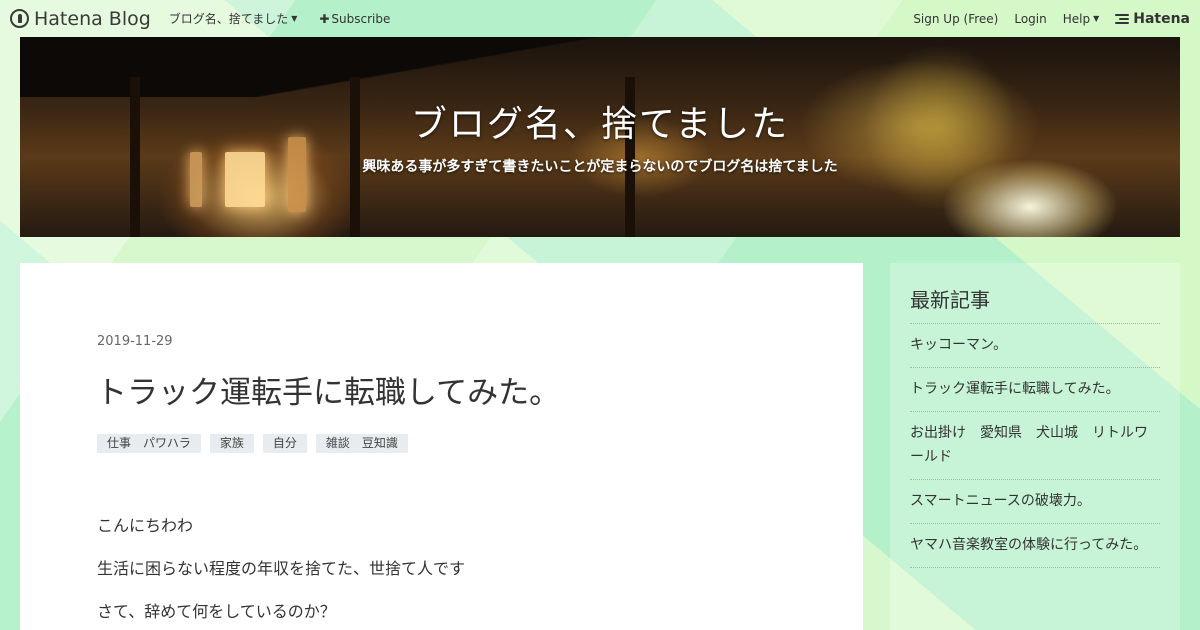  Describe the element at coordinates (1161, 18) in the screenshot. I see `hatena-logo-text: Hatena` at that location.